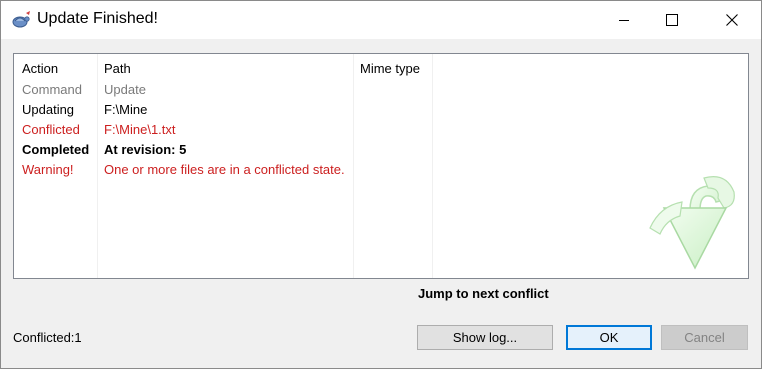 Image resolution: width=762 pixels, height=369 pixels. Describe the element at coordinates (56, 149) in the screenshot. I see `row-action: Completed` at that location.